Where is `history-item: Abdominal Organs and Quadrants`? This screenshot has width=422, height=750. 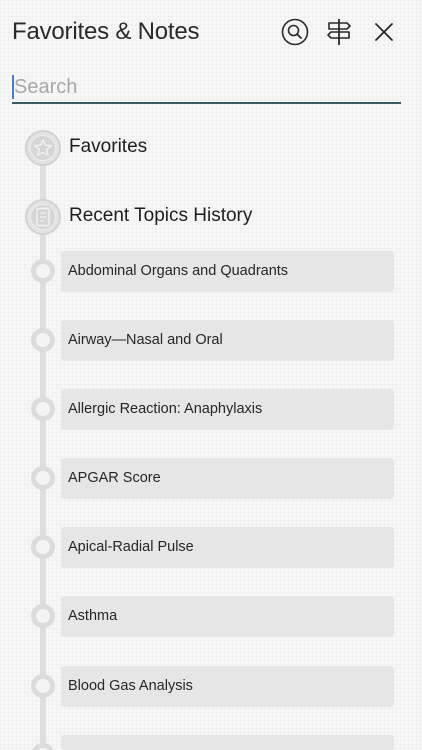 history-item: Abdominal Organs and Quadrants is located at coordinates (227, 271).